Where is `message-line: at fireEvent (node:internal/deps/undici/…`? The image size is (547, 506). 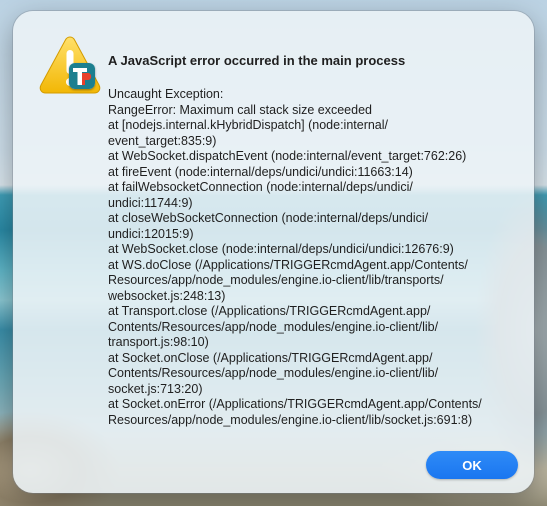
message-line: at fireEvent (node:internal/deps/undici/… is located at coordinates (260, 171).